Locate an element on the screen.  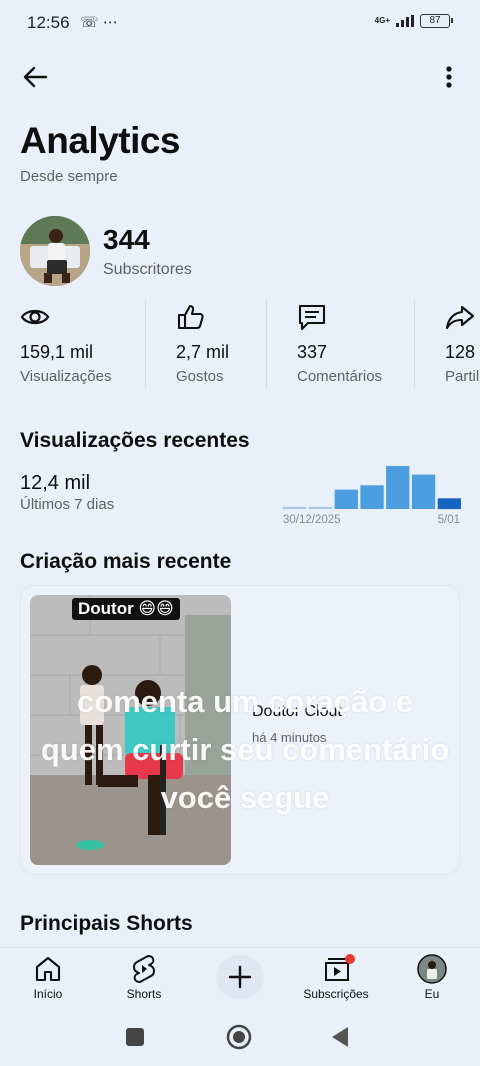
channel-avatar is located at coordinates (55, 251).